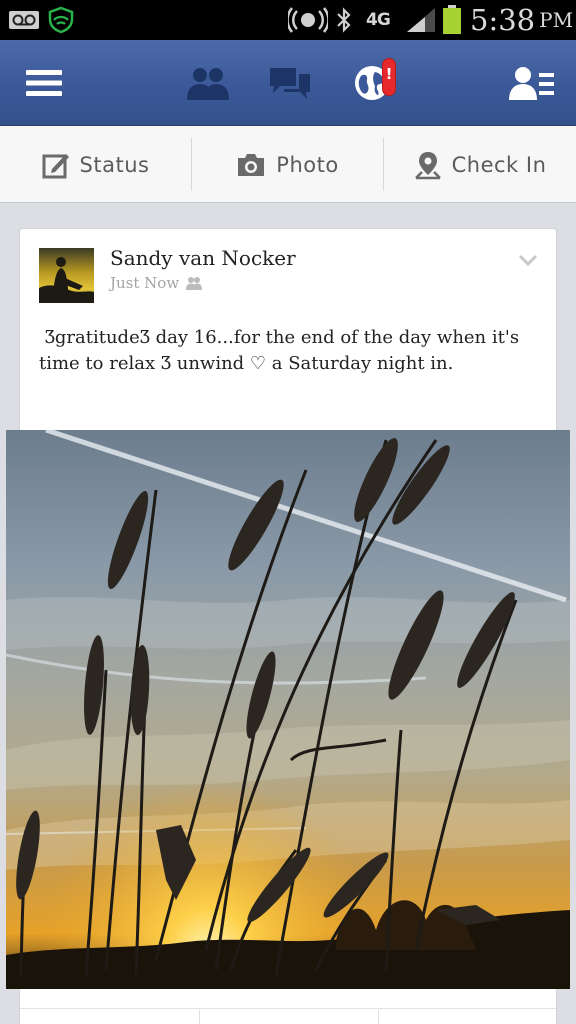 This screenshot has height=1024, width=576. Describe the element at coordinates (194, 283) in the screenshot. I see `friends-audience-icon` at that location.